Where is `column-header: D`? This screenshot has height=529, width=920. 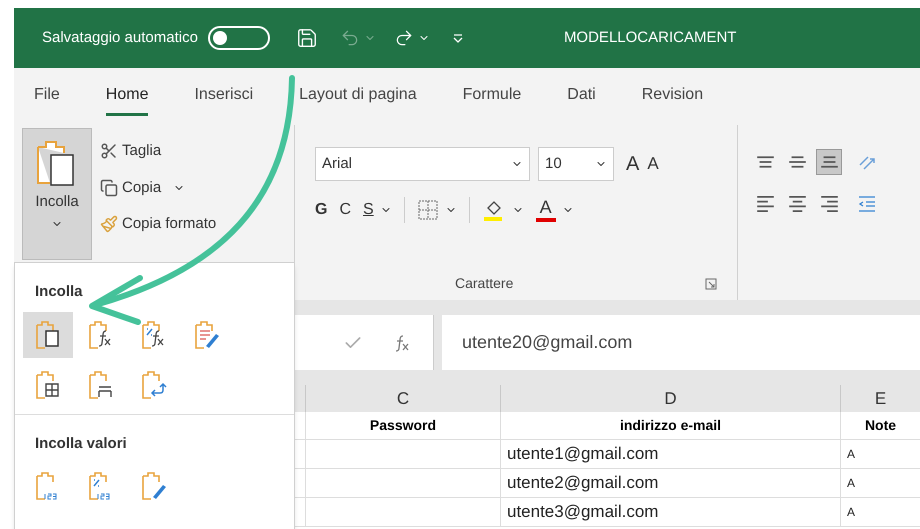 column-header: D is located at coordinates (670, 398).